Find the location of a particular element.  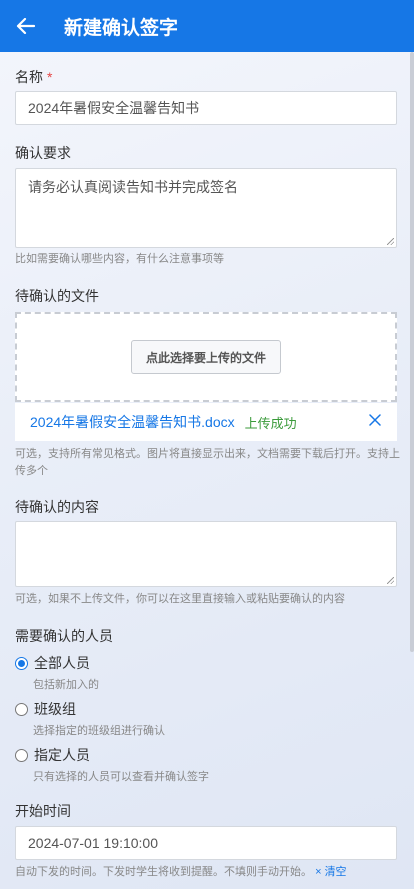

people-label: 需要确认的人员 is located at coordinates (64, 636).